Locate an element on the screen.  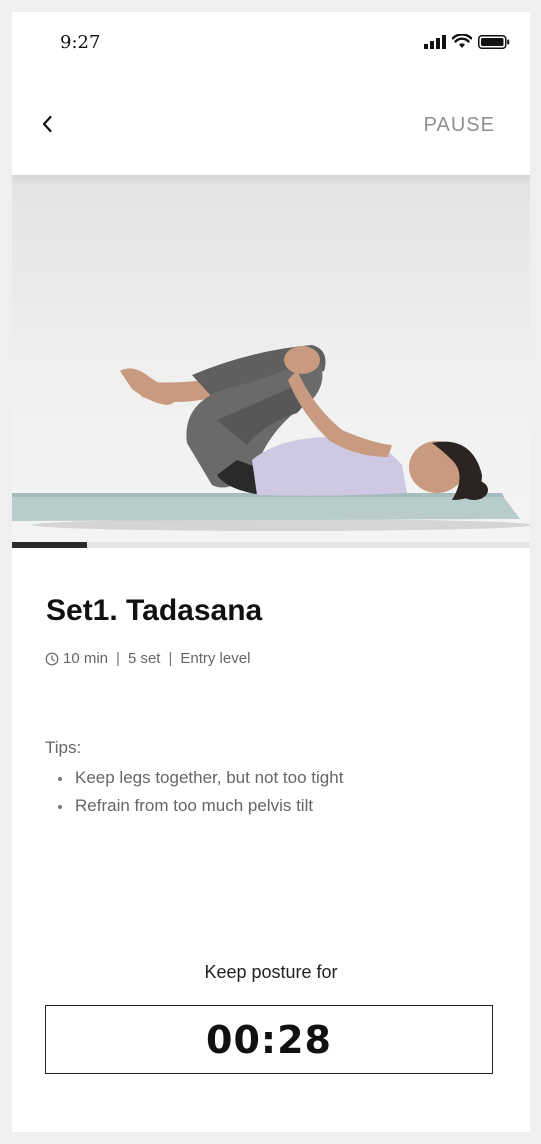
signal-icon is located at coordinates (435, 41).